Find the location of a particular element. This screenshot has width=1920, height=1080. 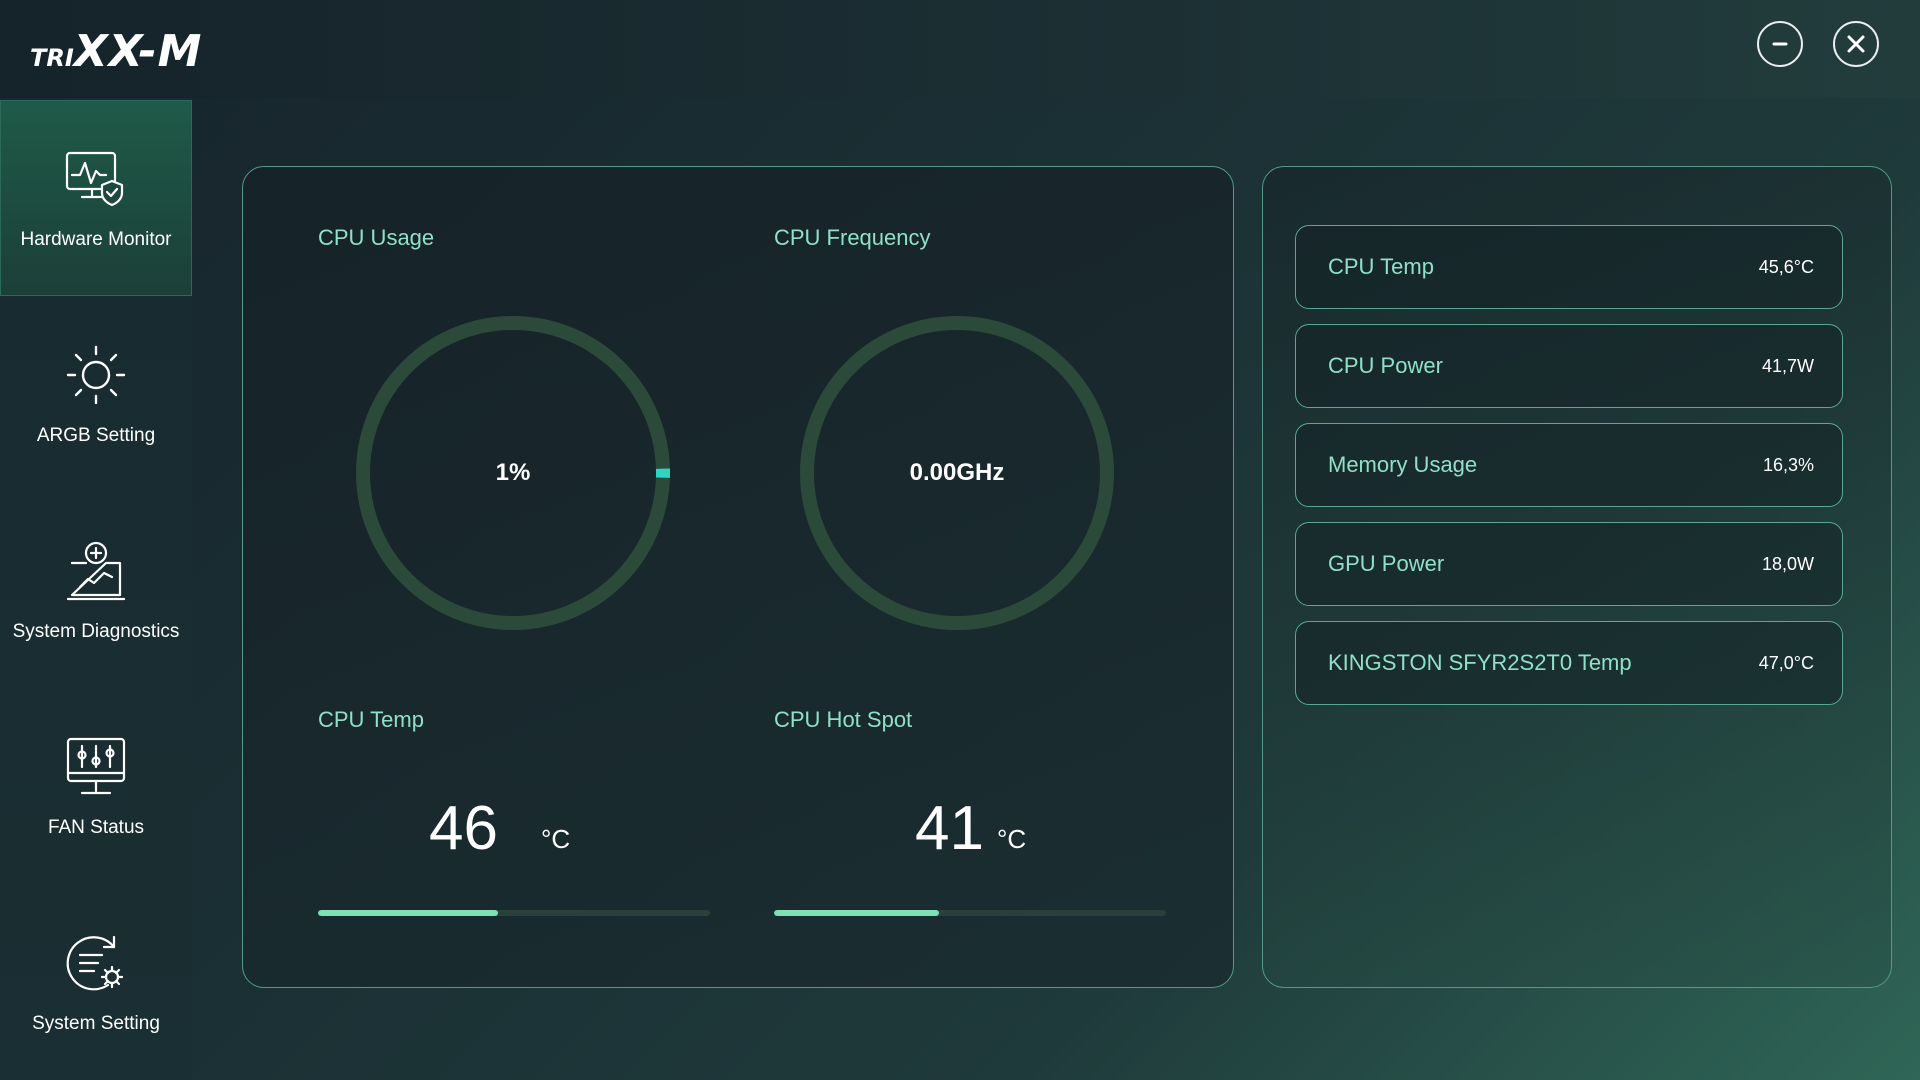

stat-label: CPU Temp is located at coordinates (1381, 266).